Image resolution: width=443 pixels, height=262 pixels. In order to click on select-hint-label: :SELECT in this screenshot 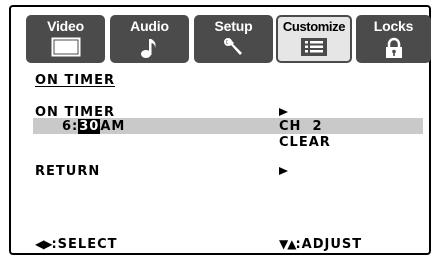, I will do `click(84, 244)`.